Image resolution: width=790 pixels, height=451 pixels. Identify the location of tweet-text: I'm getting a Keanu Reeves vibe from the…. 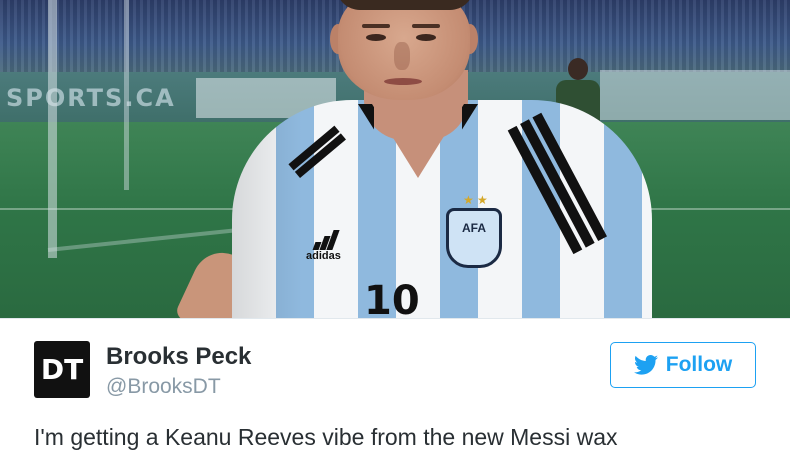
(326, 437).